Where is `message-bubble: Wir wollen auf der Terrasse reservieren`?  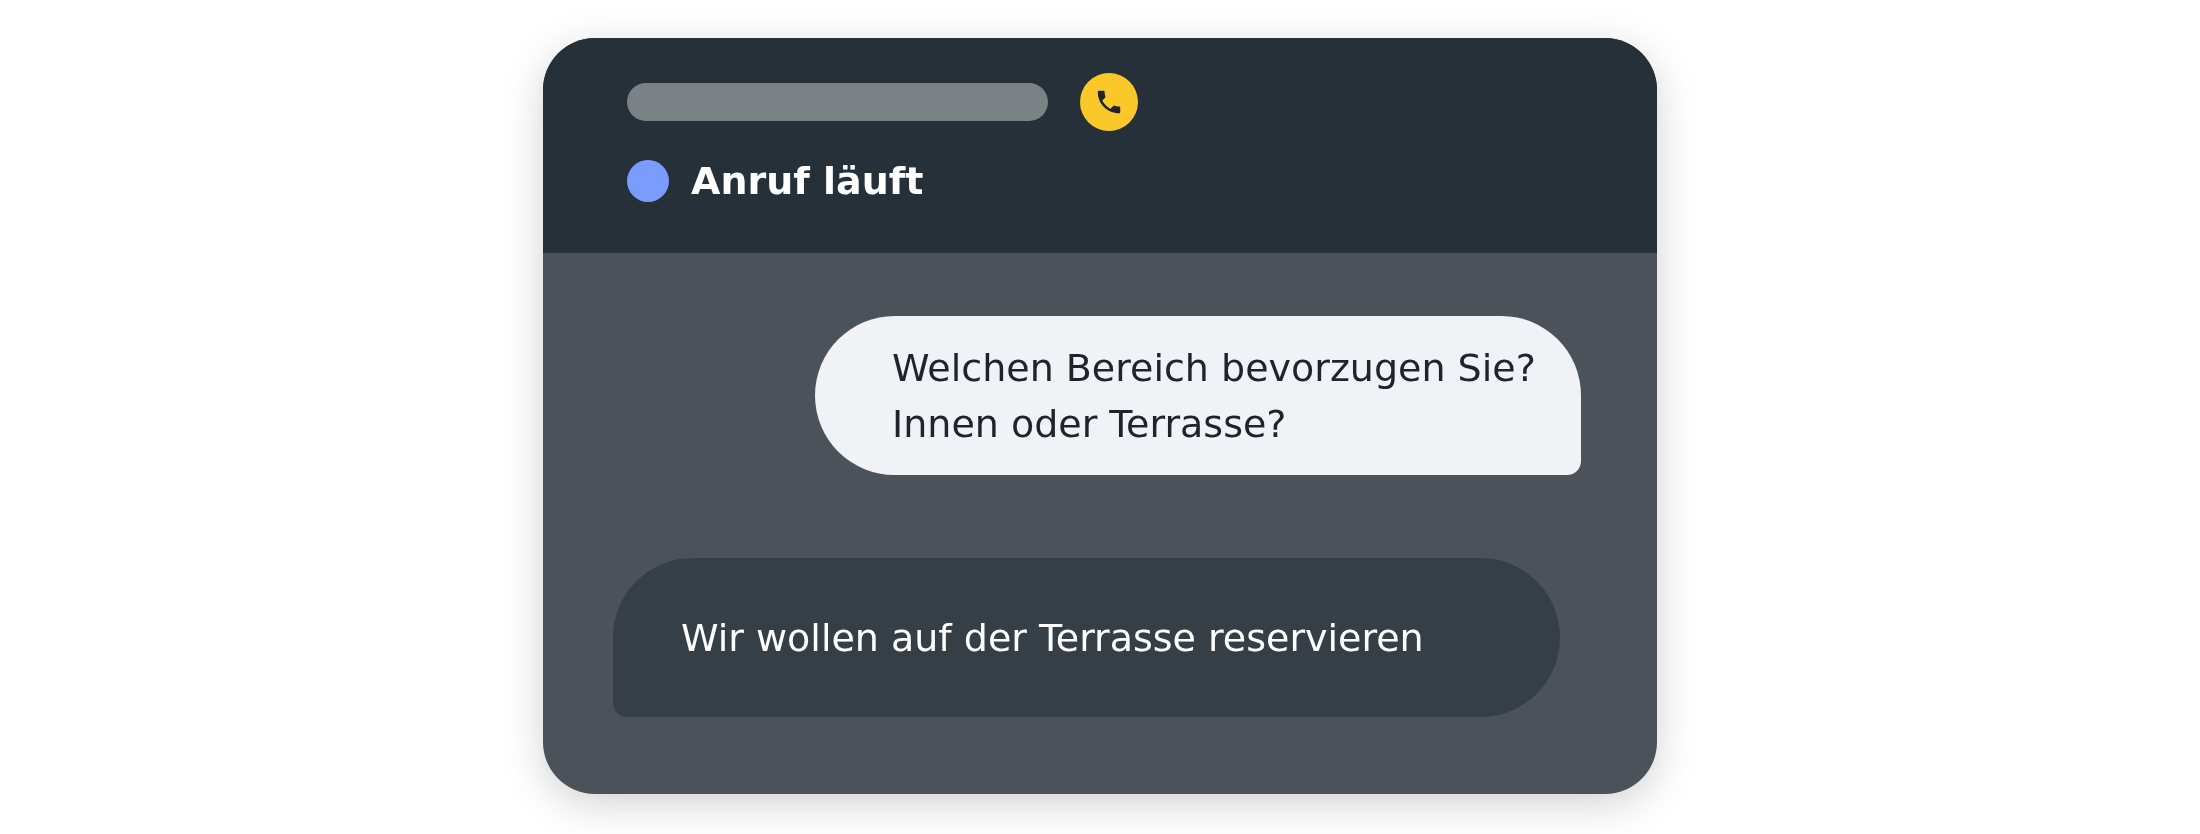 message-bubble: Wir wollen auf der Terrasse reservieren is located at coordinates (1086, 637).